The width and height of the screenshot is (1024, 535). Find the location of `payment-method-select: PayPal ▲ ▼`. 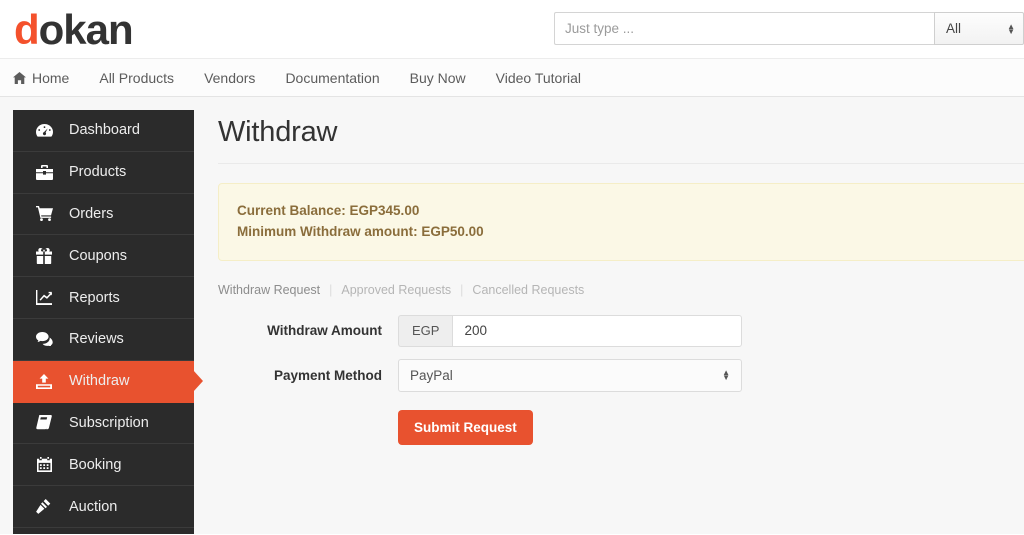

payment-method-select: PayPal ▲ ▼ is located at coordinates (570, 375).